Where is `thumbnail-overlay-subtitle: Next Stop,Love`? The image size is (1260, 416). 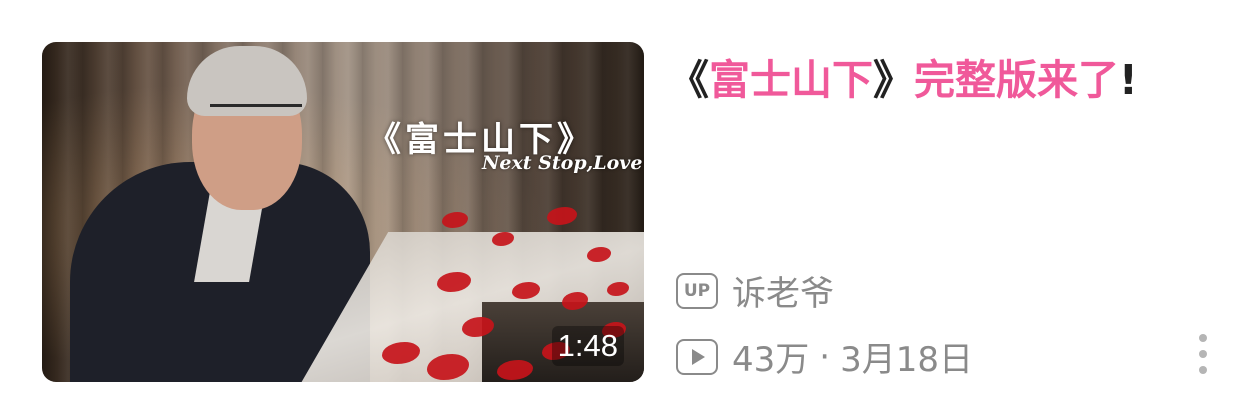
thumbnail-overlay-subtitle: Next Stop,Love is located at coordinates (562, 163).